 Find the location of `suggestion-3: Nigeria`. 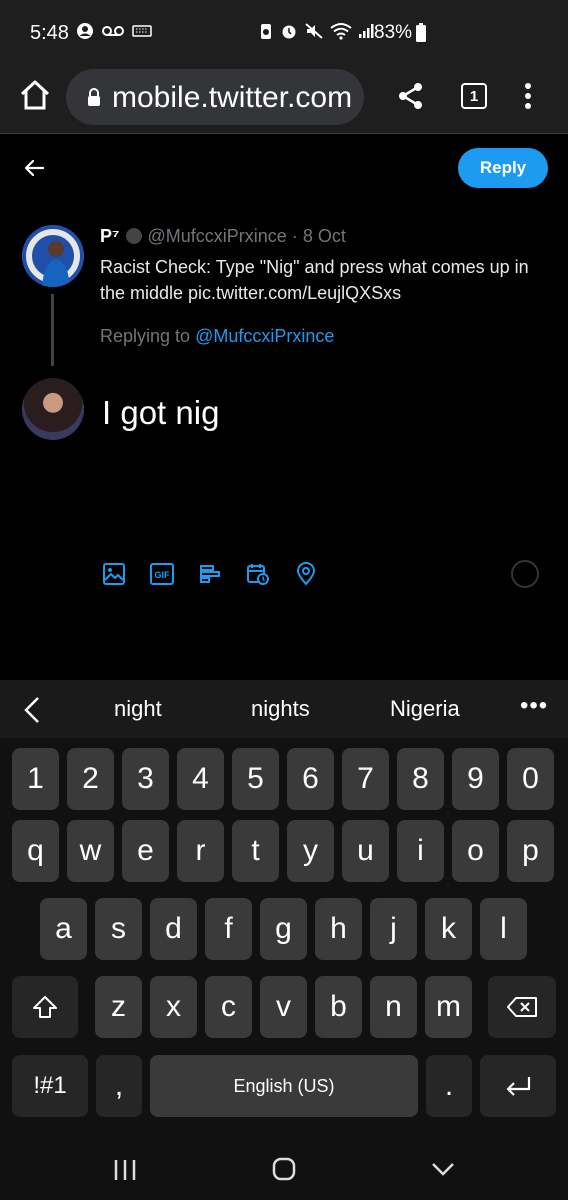

suggestion-3: Nigeria is located at coordinates (425, 709).